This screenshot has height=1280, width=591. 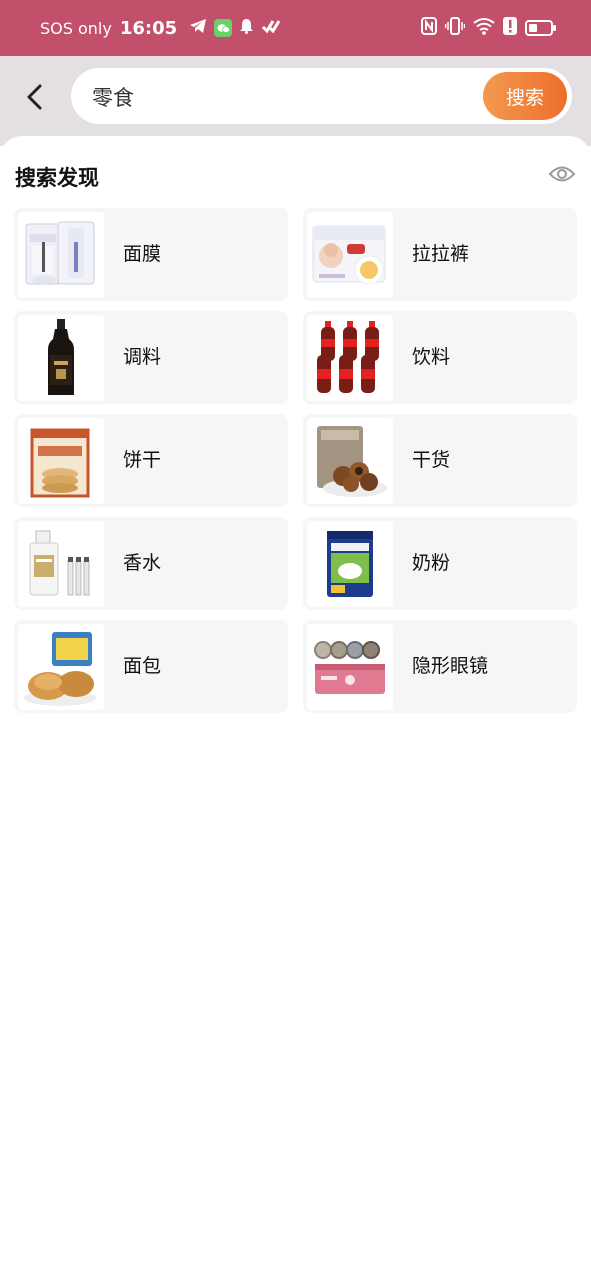 I want to click on discovery-item-perfume: 香水, so click(x=151, y=563).